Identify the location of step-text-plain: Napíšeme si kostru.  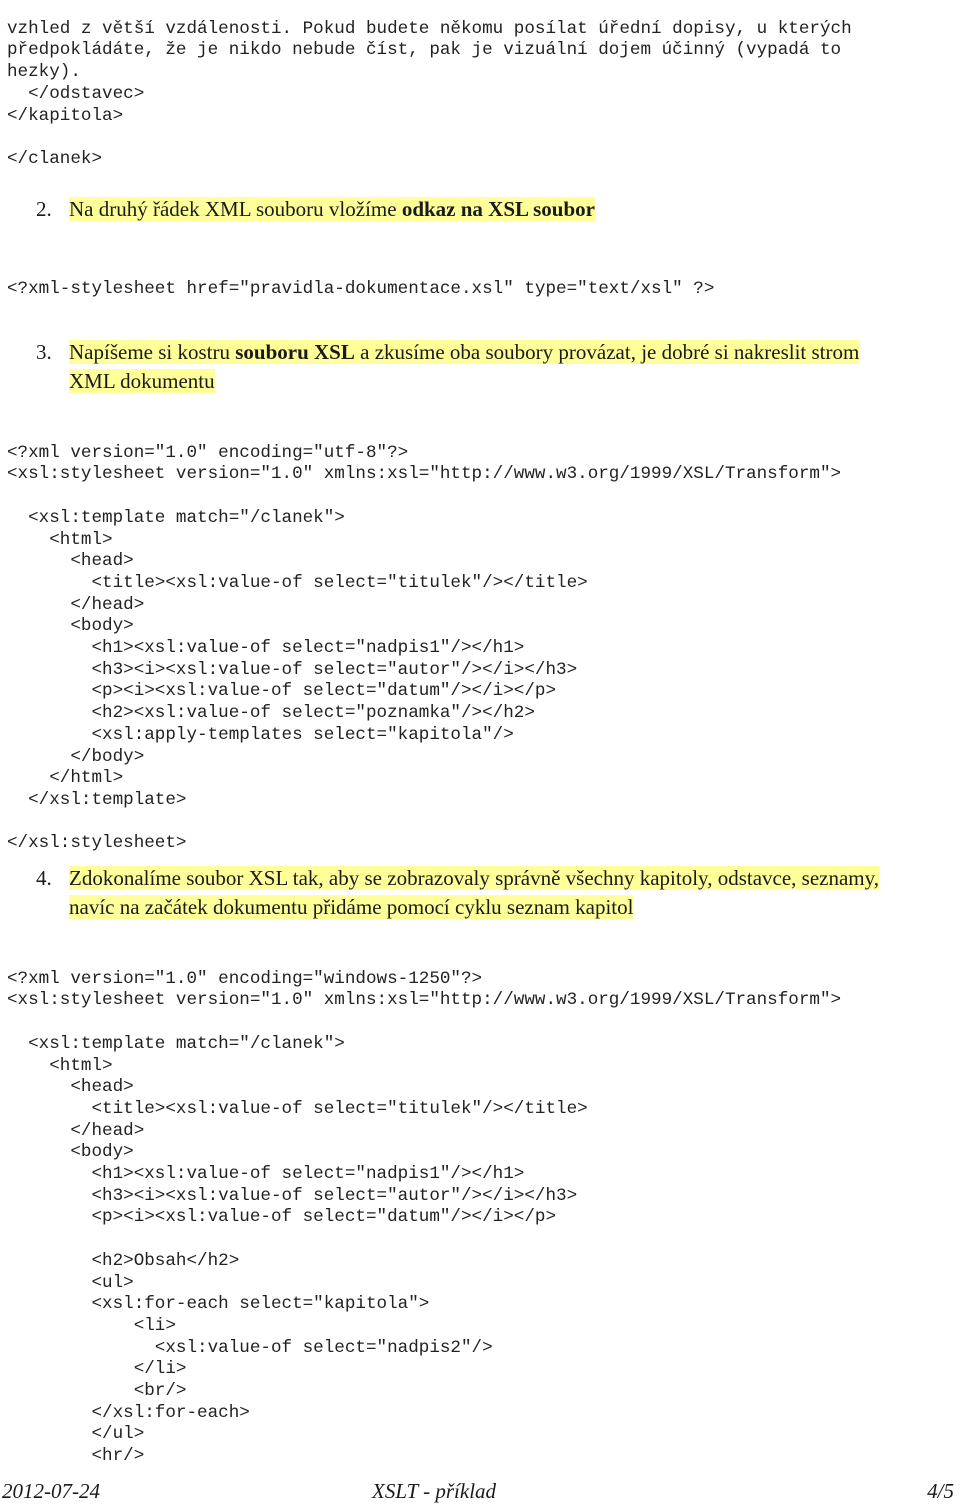
(152, 352).